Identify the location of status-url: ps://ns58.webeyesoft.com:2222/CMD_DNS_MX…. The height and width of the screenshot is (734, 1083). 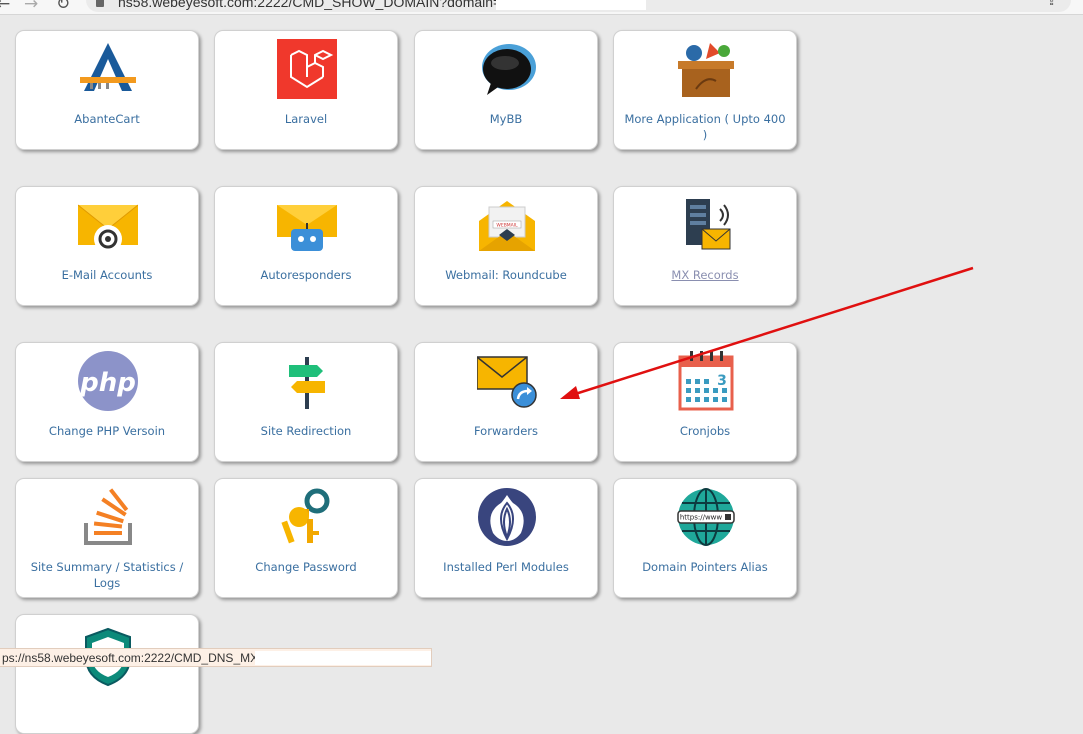
(133, 658).